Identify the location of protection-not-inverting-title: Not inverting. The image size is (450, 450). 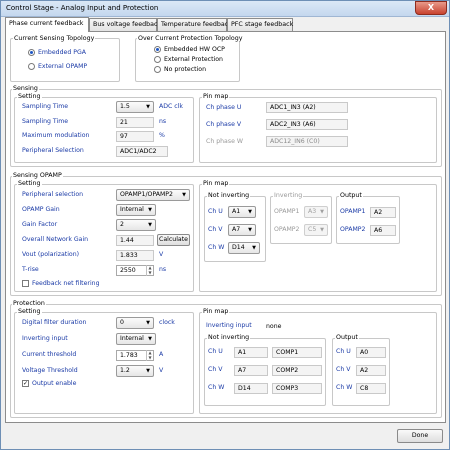
(229, 337).